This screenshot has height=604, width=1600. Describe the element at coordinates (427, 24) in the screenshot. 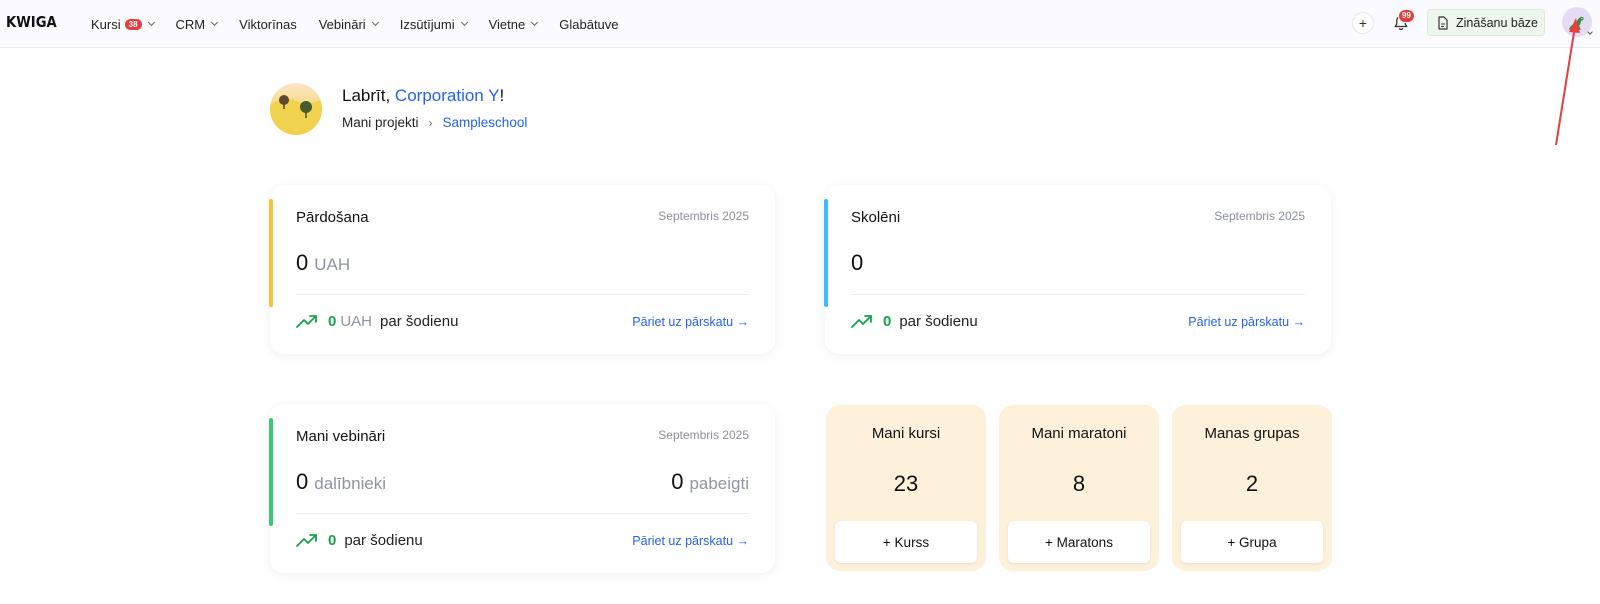

I see `menu-item-label: Izsūtījumi` at that location.